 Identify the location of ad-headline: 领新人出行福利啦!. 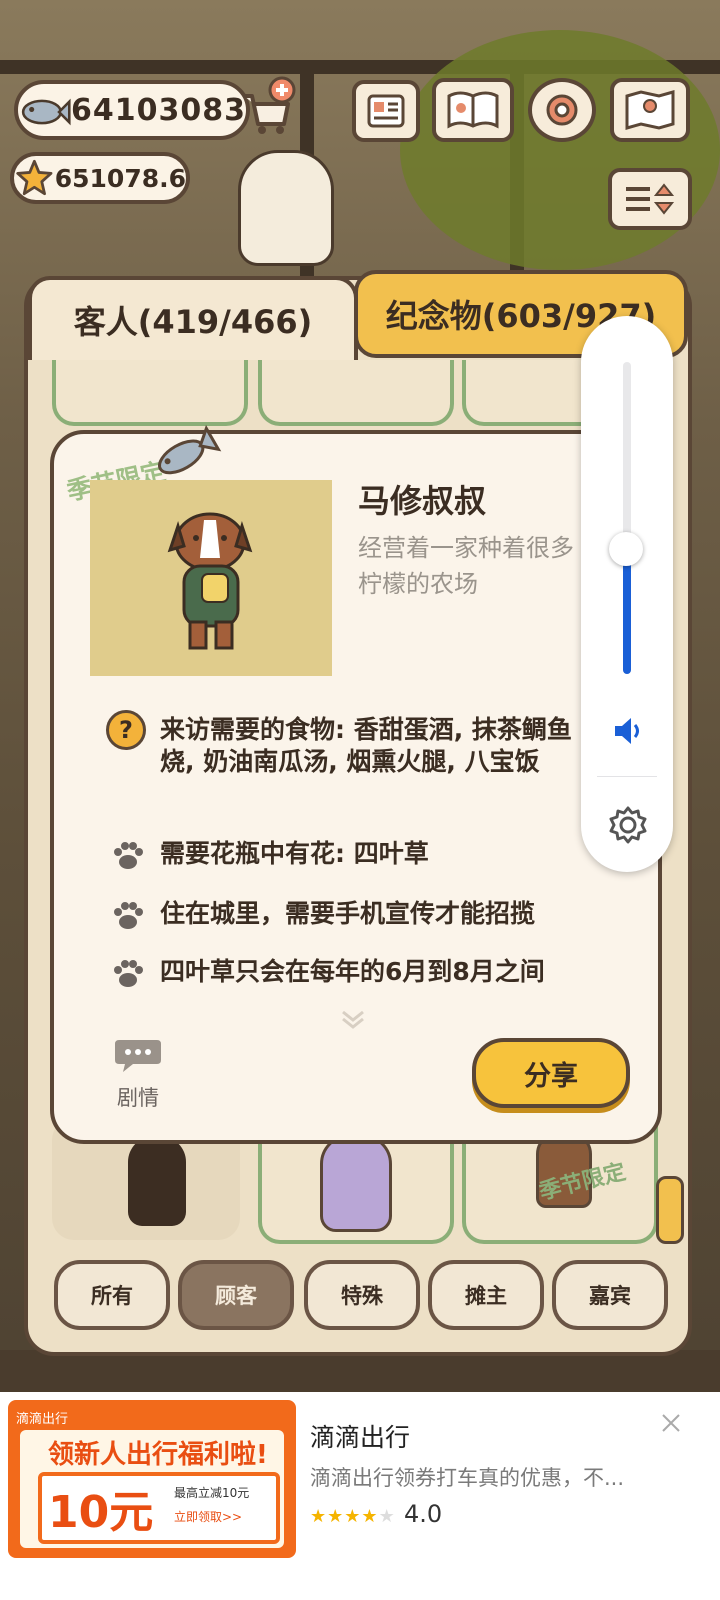
(158, 1455).